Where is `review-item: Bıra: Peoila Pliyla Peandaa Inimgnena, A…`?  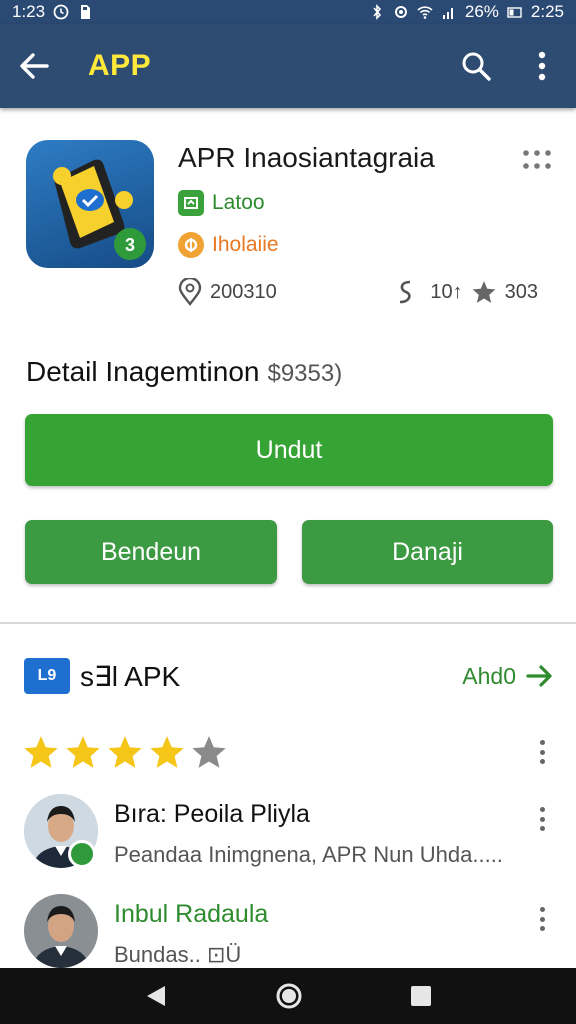
review-item: Bıra: Peoila Pliyla Peandaa Inimgnena, A… is located at coordinates (289, 832).